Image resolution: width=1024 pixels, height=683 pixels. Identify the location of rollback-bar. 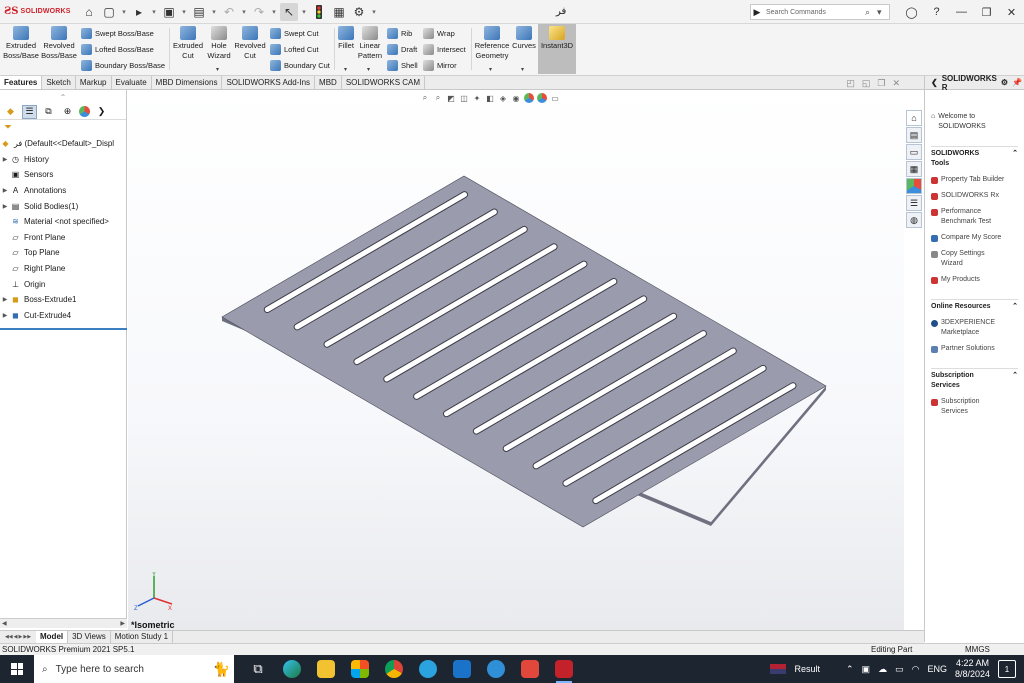
(63, 329).